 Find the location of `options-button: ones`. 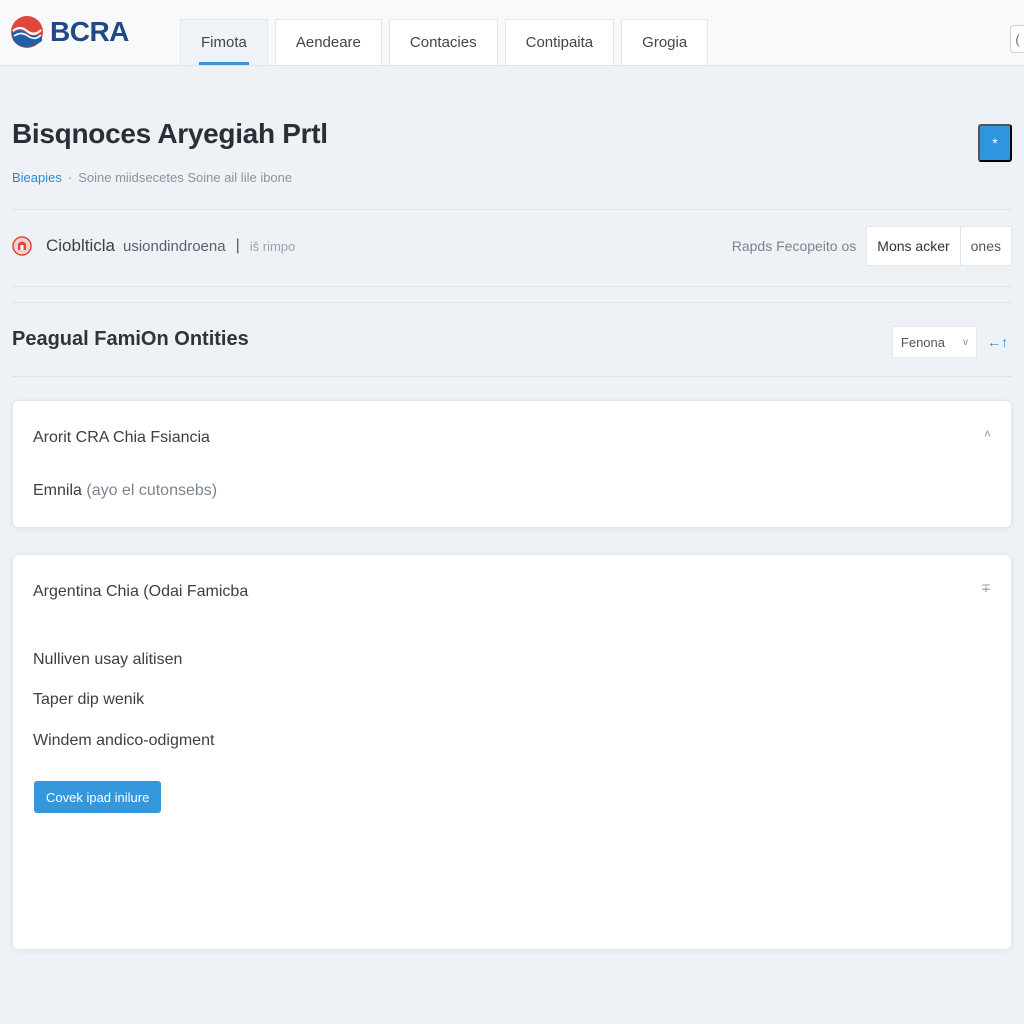

options-button: ones is located at coordinates (985, 246).